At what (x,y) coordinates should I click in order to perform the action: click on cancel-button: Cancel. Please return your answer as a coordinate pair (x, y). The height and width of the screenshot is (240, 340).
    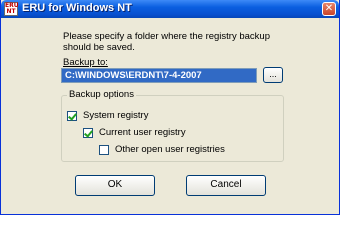
    Looking at the image, I should click on (226, 185).